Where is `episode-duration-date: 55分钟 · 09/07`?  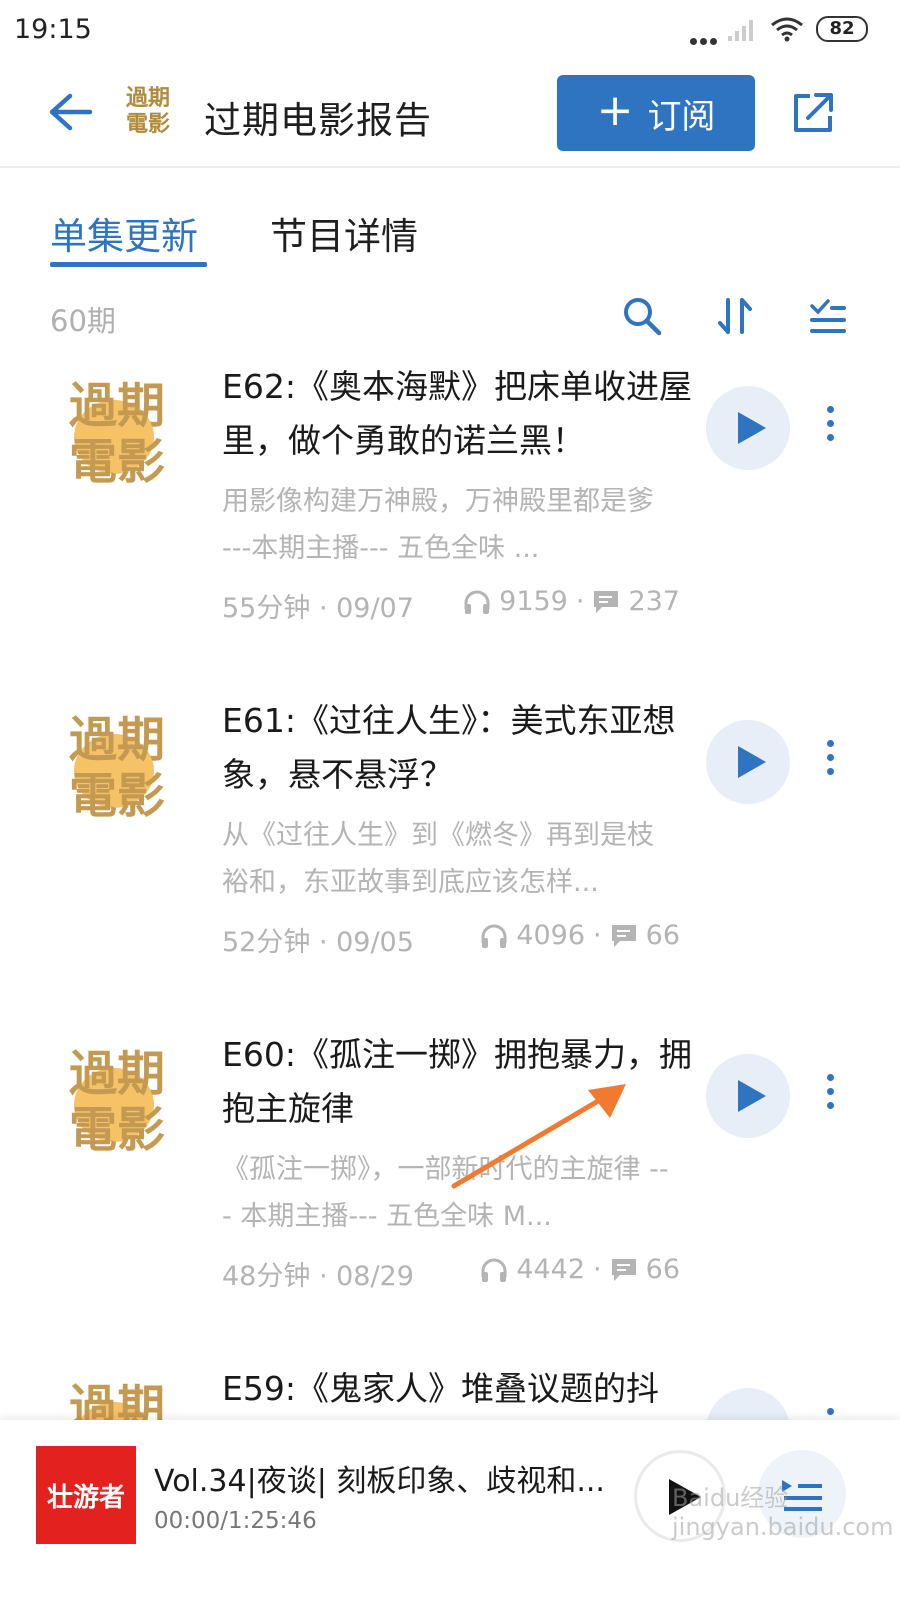
episode-duration-date: 55分钟 · 09/07 is located at coordinates (318, 608).